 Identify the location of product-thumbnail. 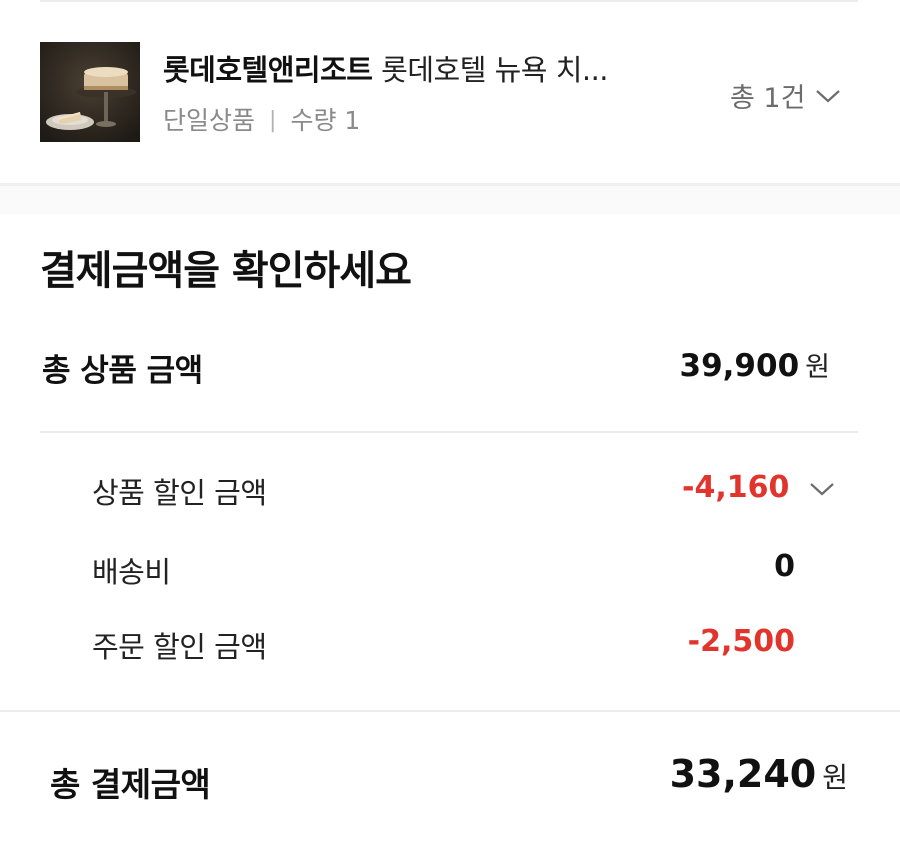
(90, 92).